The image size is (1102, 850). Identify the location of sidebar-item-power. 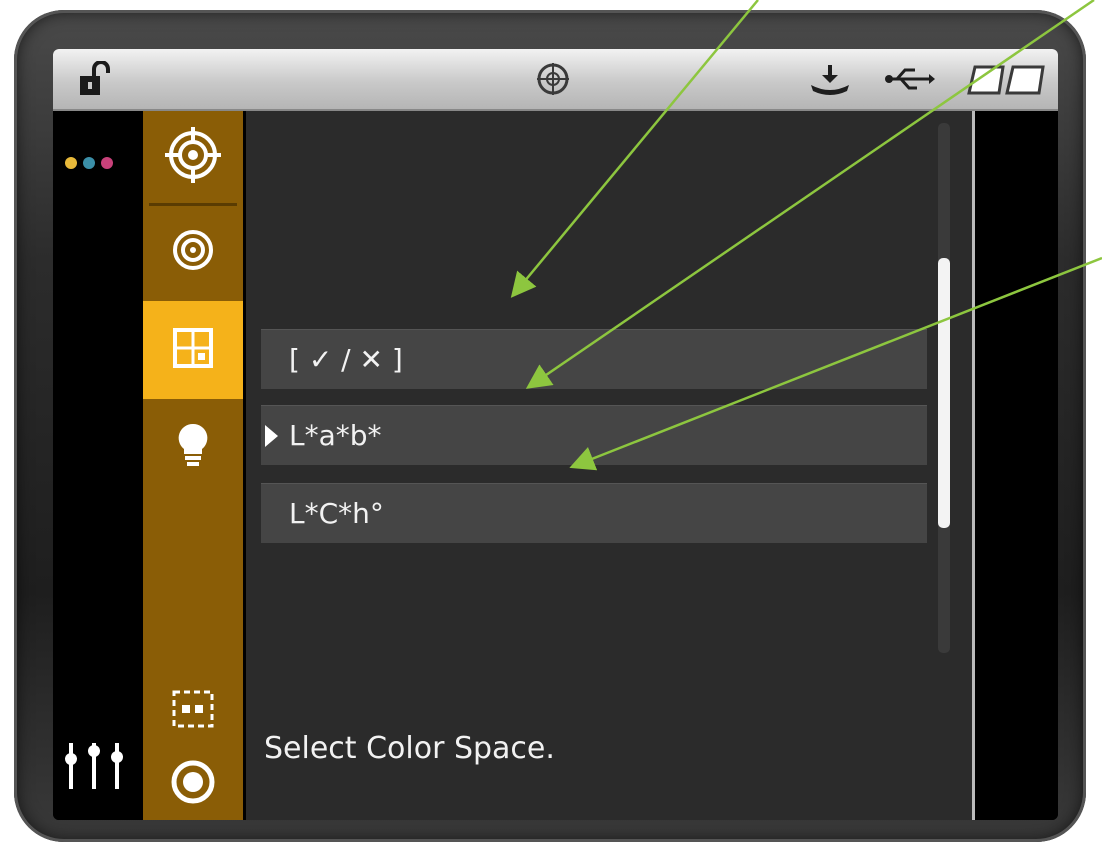
(193, 784).